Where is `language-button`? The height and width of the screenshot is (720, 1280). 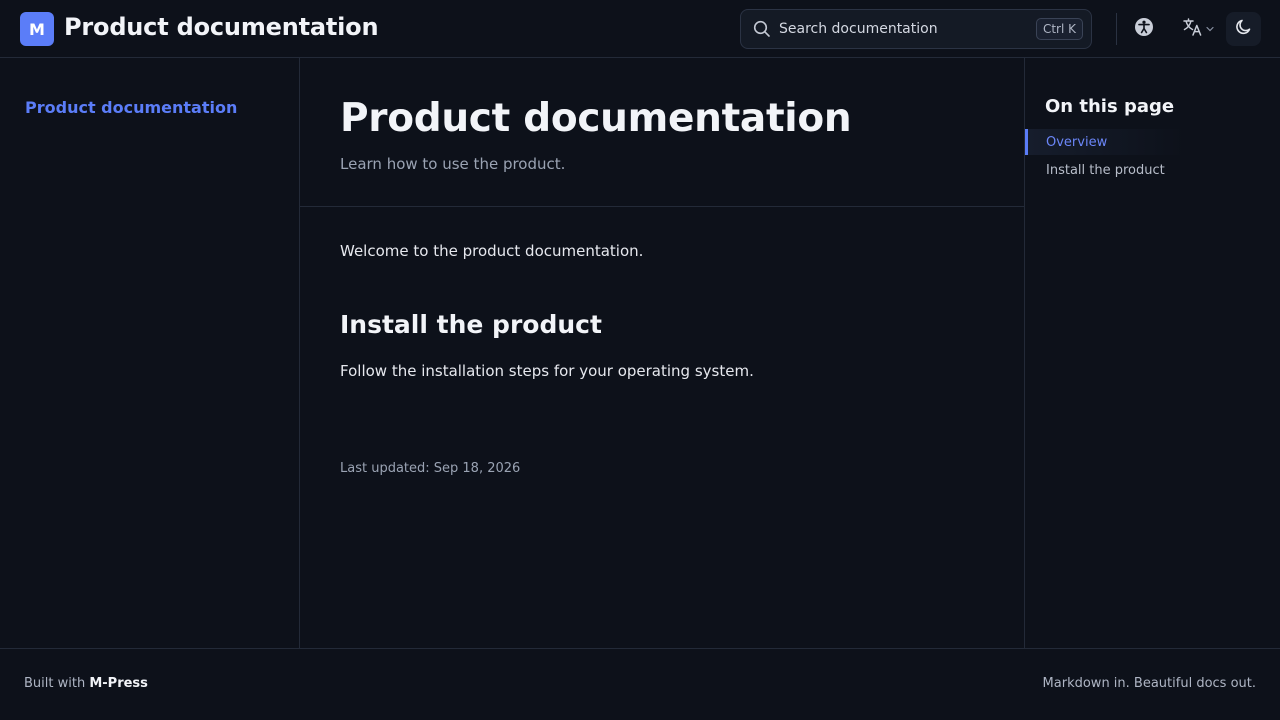
language-button is located at coordinates (1198, 29).